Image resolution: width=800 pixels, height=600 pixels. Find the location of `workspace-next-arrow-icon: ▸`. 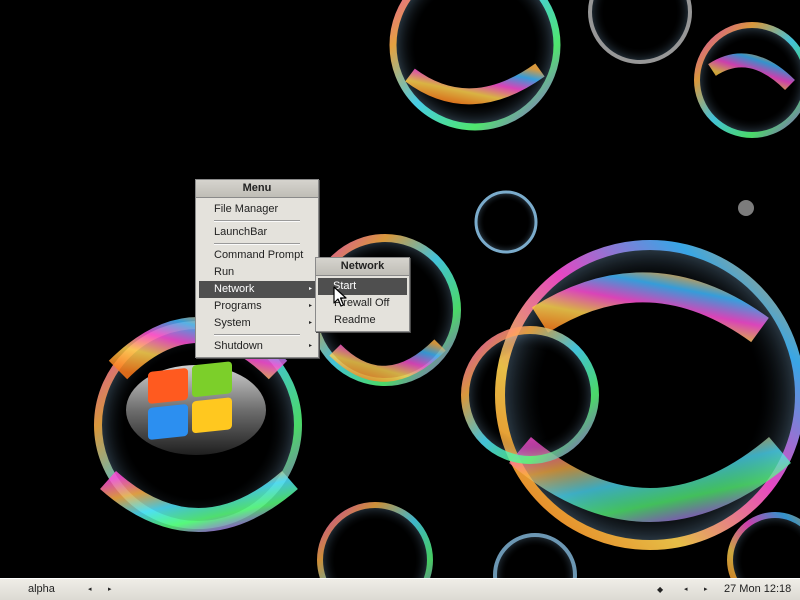

workspace-next-arrow-icon: ▸ is located at coordinates (110, 589).